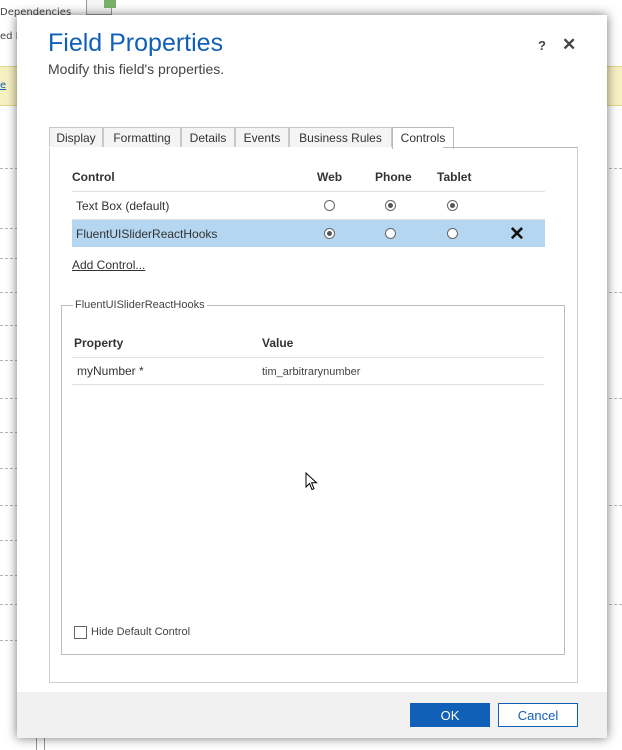  What do you see at coordinates (141, 371) in the screenshot?
I see `required-marker: *` at bounding box center [141, 371].